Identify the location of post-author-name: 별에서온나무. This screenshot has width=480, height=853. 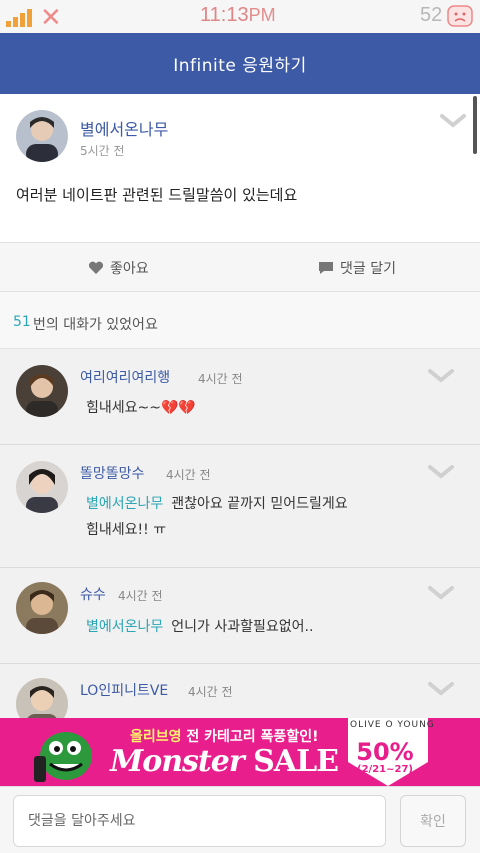
(124, 128).